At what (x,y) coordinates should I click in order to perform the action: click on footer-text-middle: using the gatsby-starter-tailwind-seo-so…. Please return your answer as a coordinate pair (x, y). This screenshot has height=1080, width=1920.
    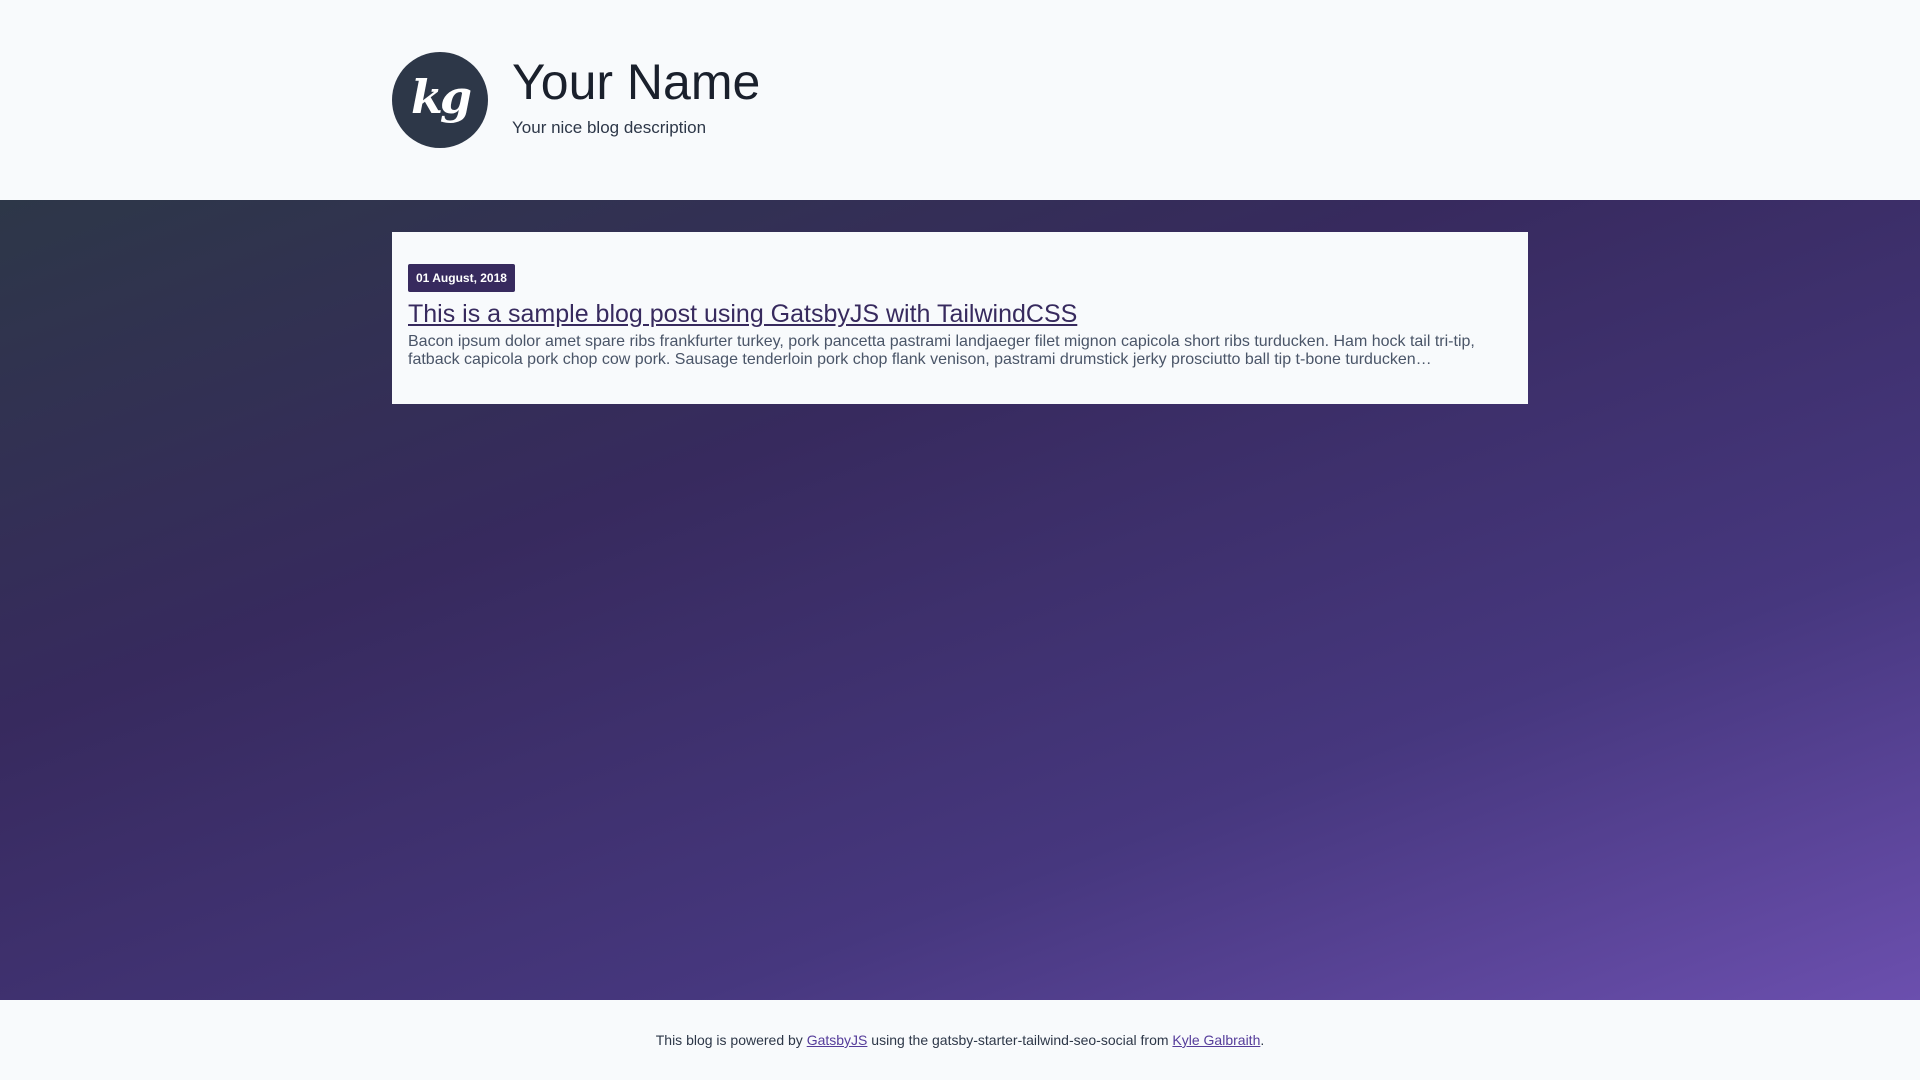
    Looking at the image, I should click on (1020, 1040).